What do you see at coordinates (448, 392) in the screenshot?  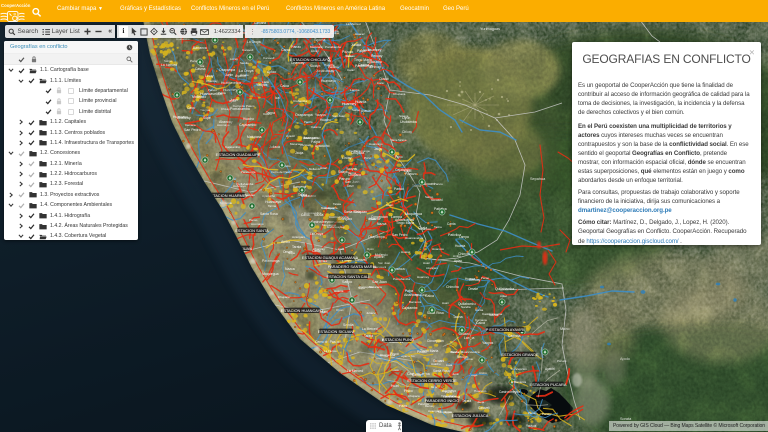 I see `svg-text: Puno` at bounding box center [448, 392].